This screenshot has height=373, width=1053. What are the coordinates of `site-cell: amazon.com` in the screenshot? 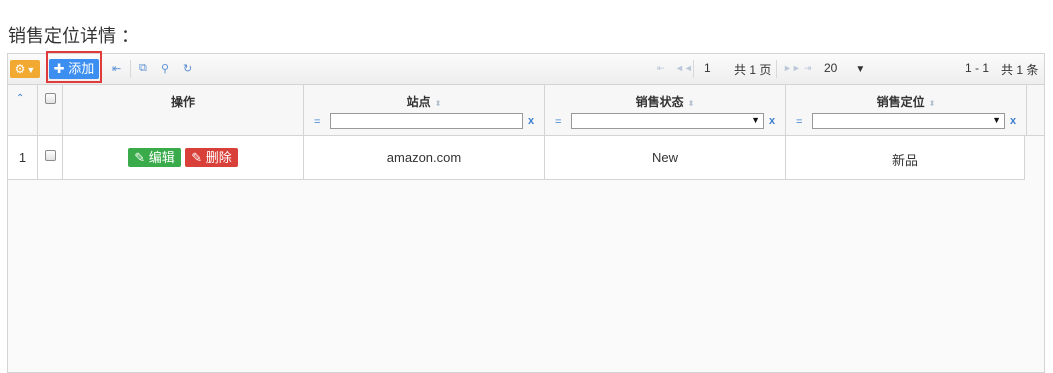 It's located at (424, 157).